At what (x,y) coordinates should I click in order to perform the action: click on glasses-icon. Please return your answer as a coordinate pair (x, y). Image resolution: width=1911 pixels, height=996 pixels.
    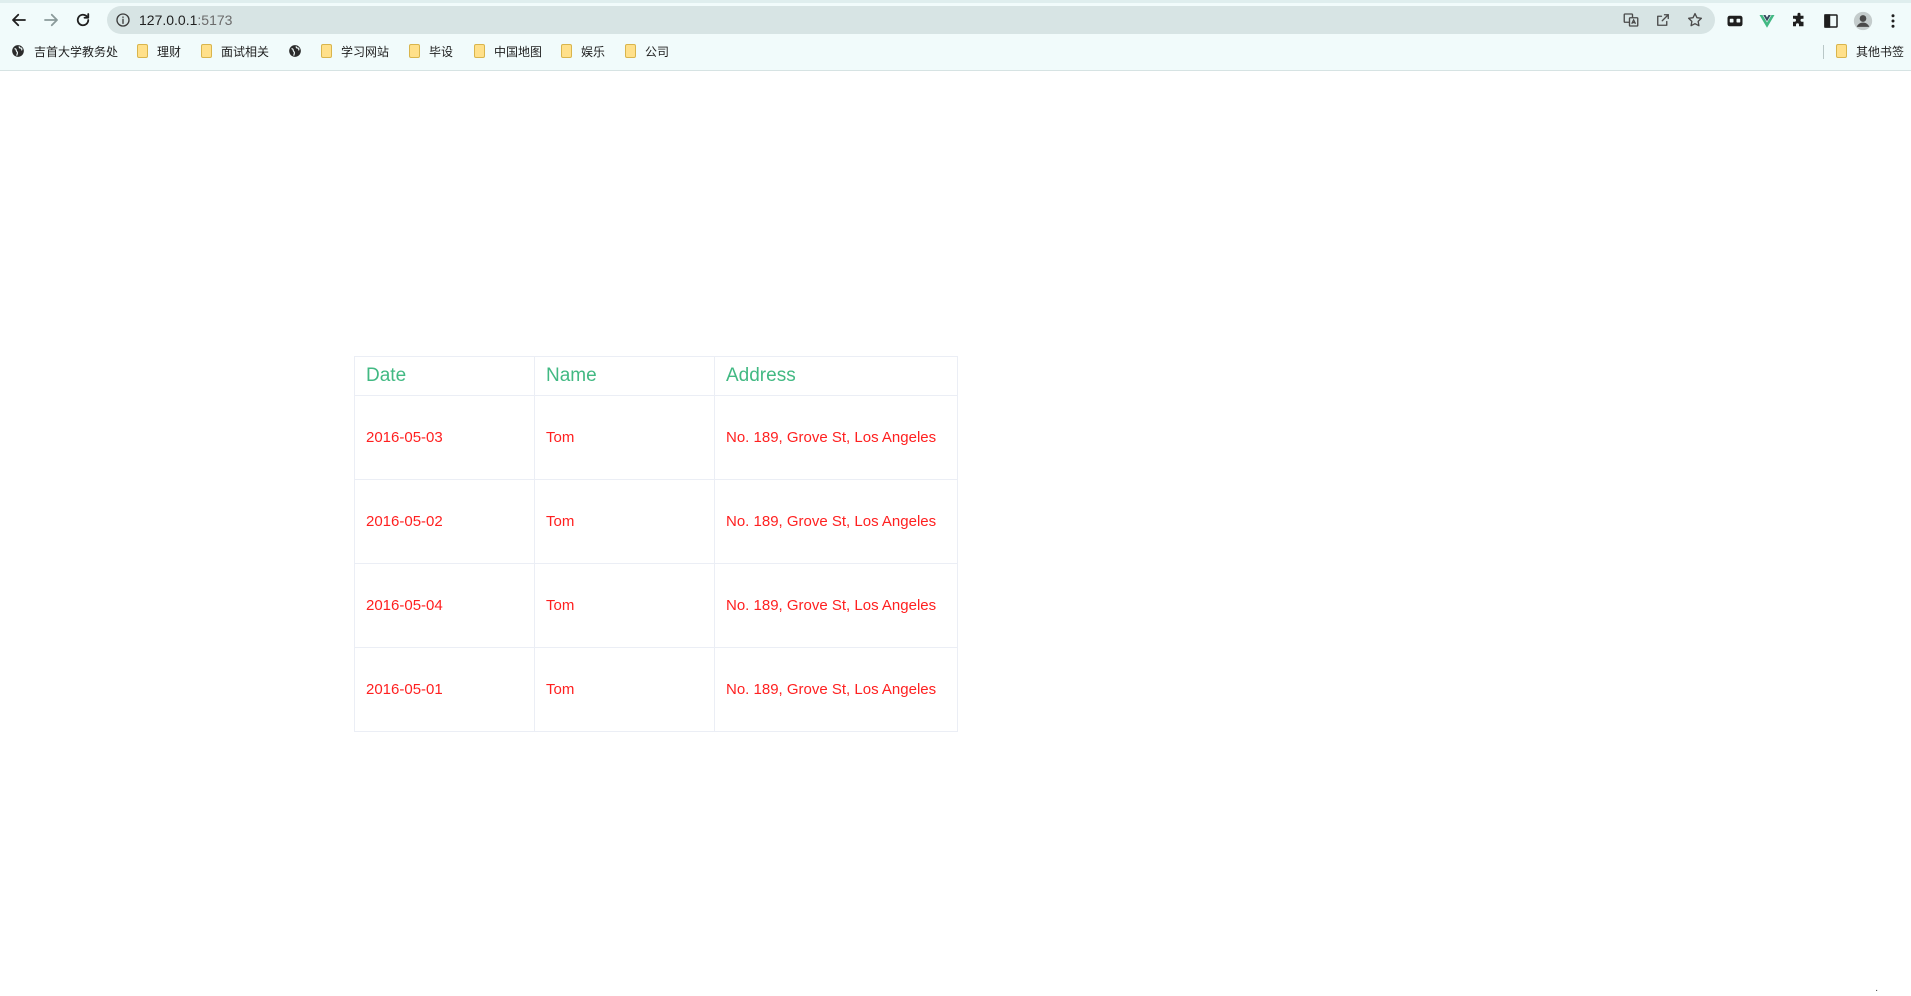
    Looking at the image, I should click on (1735, 21).